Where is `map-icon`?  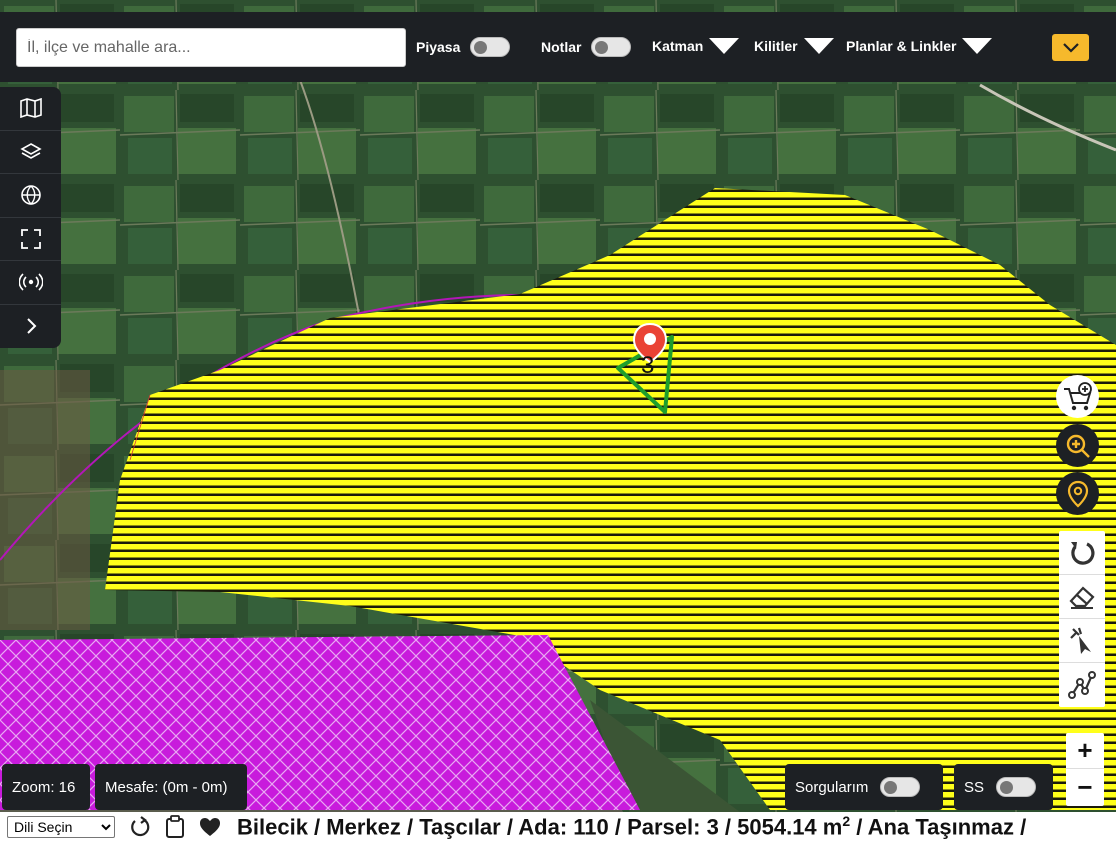
map-icon is located at coordinates (30, 108).